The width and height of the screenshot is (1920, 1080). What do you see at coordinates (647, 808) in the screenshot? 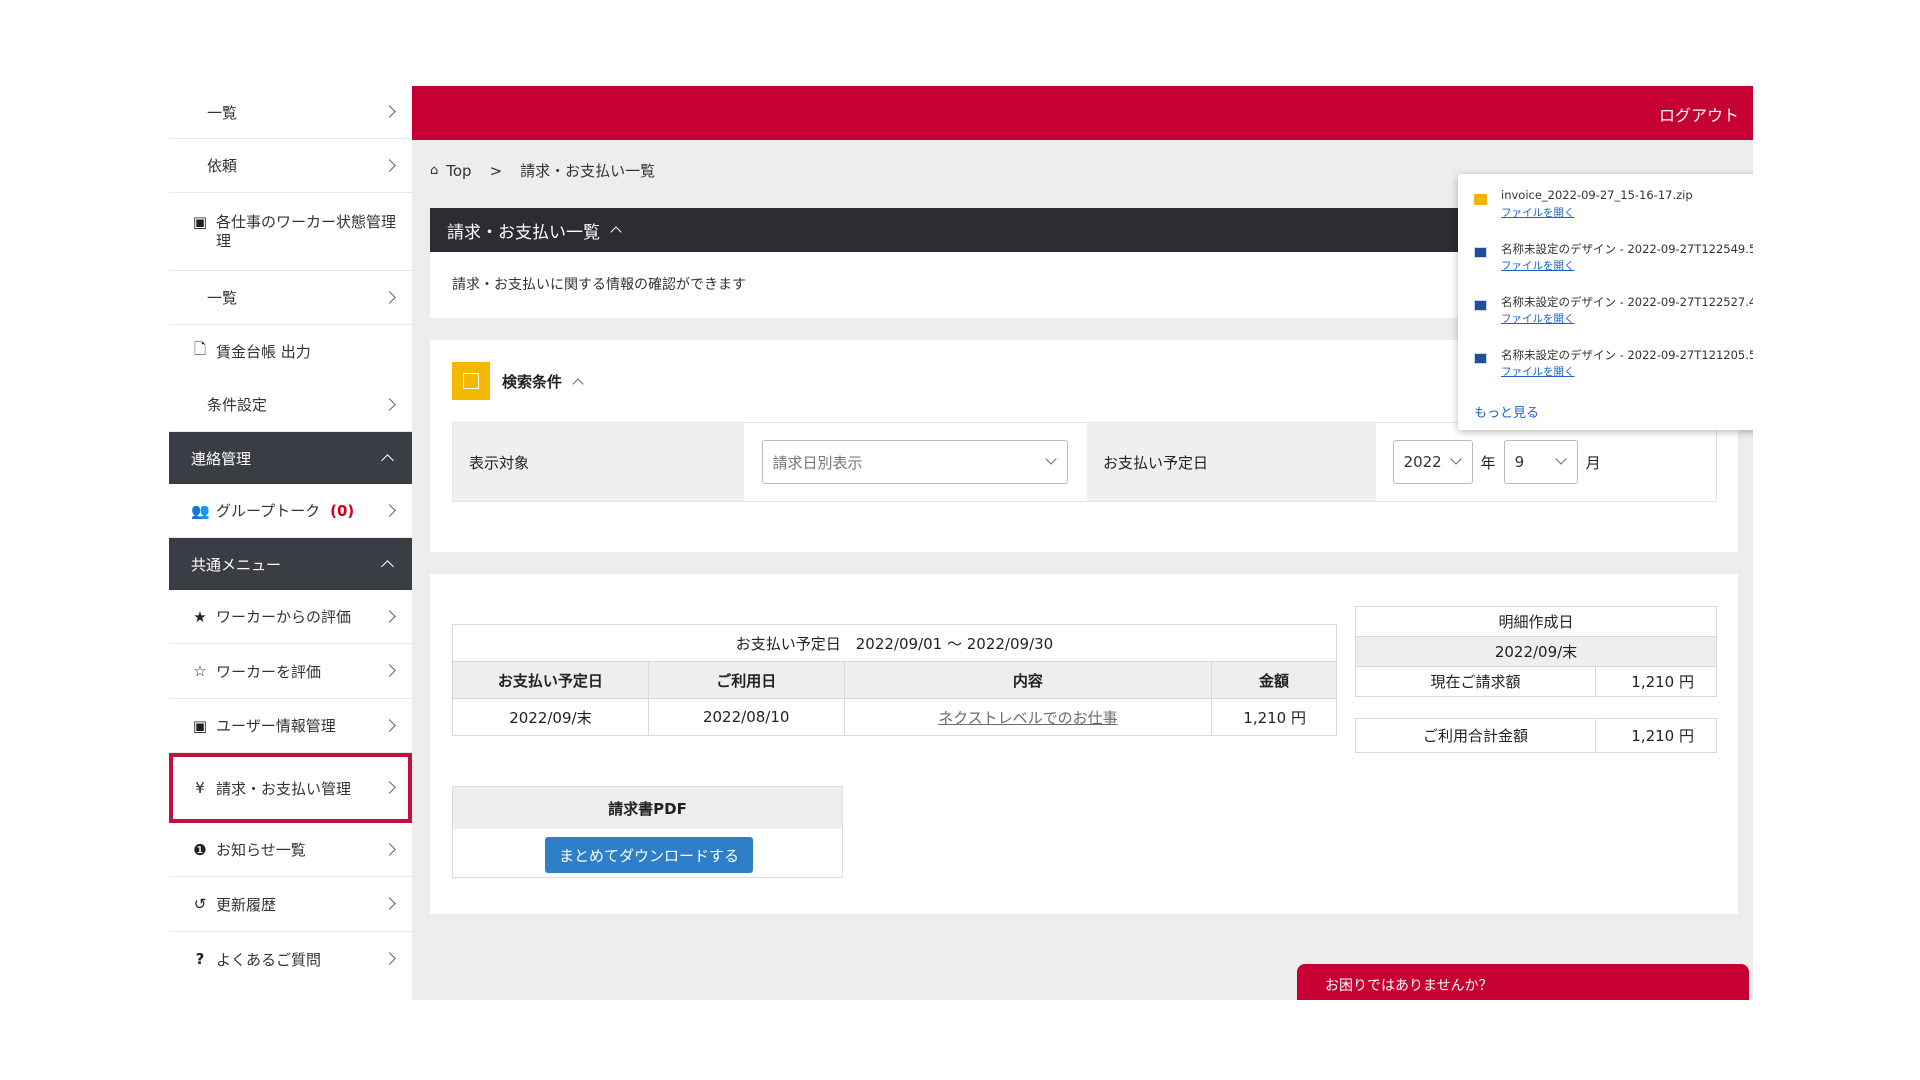
I see `invoice-pdf-title: 請求書PDF` at bounding box center [647, 808].